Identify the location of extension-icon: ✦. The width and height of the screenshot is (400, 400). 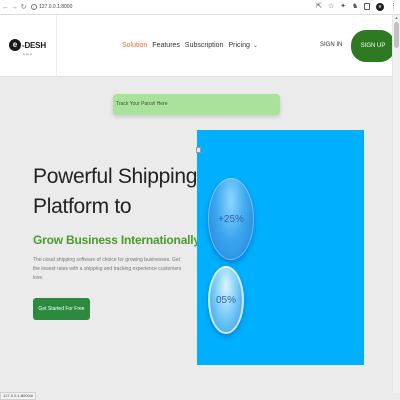
(343, 6).